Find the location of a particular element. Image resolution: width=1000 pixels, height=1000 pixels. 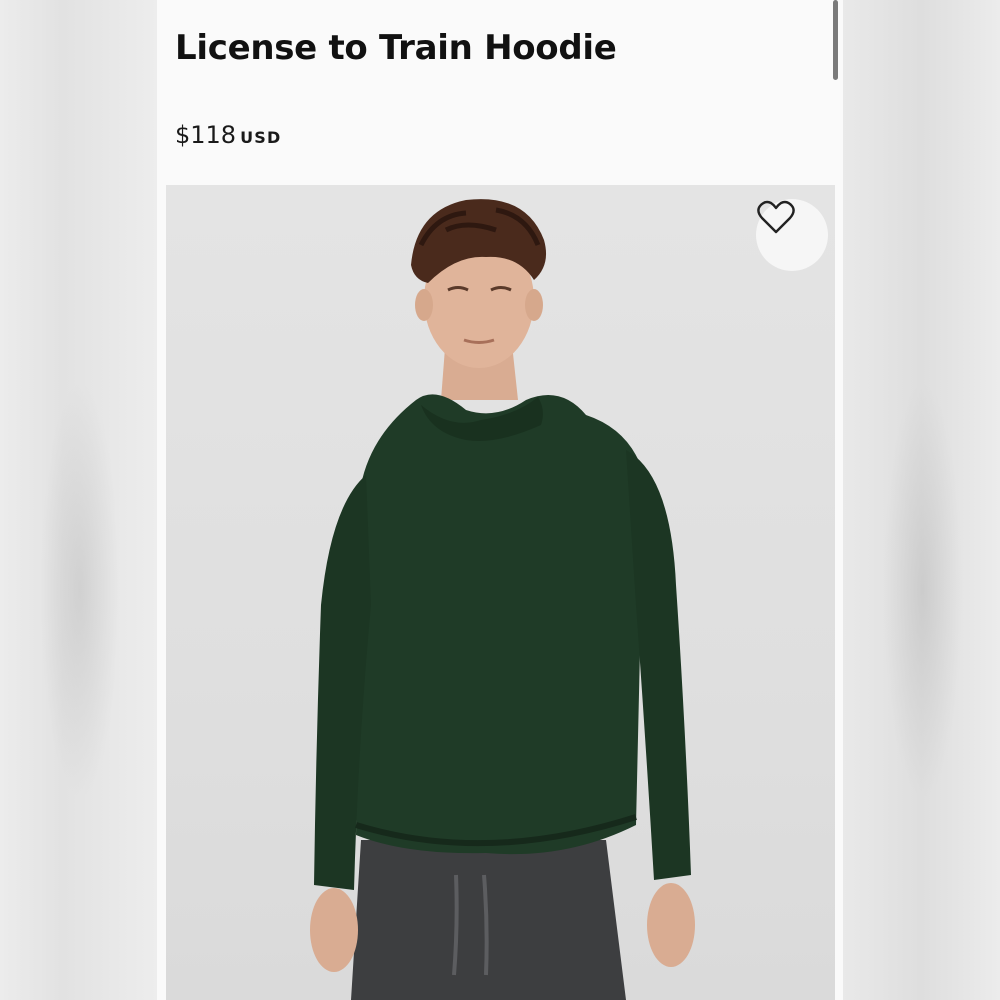

price-row: $118 USD is located at coordinates (228, 135).